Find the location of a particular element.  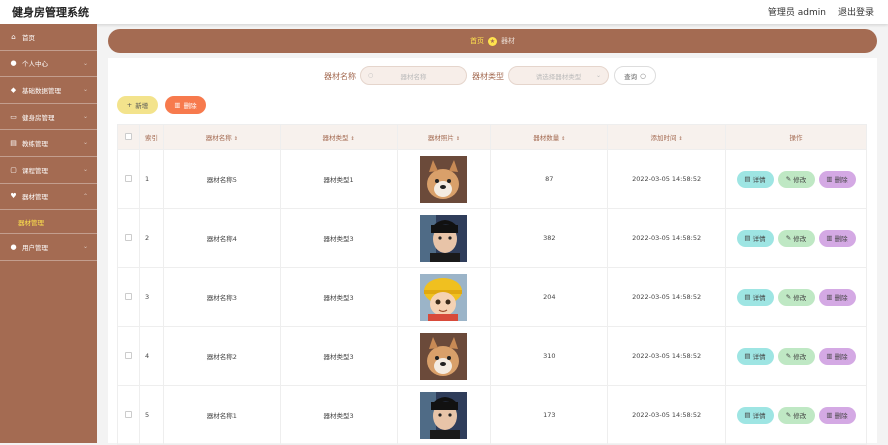

row-type: 器材类型3 is located at coordinates (338, 297).